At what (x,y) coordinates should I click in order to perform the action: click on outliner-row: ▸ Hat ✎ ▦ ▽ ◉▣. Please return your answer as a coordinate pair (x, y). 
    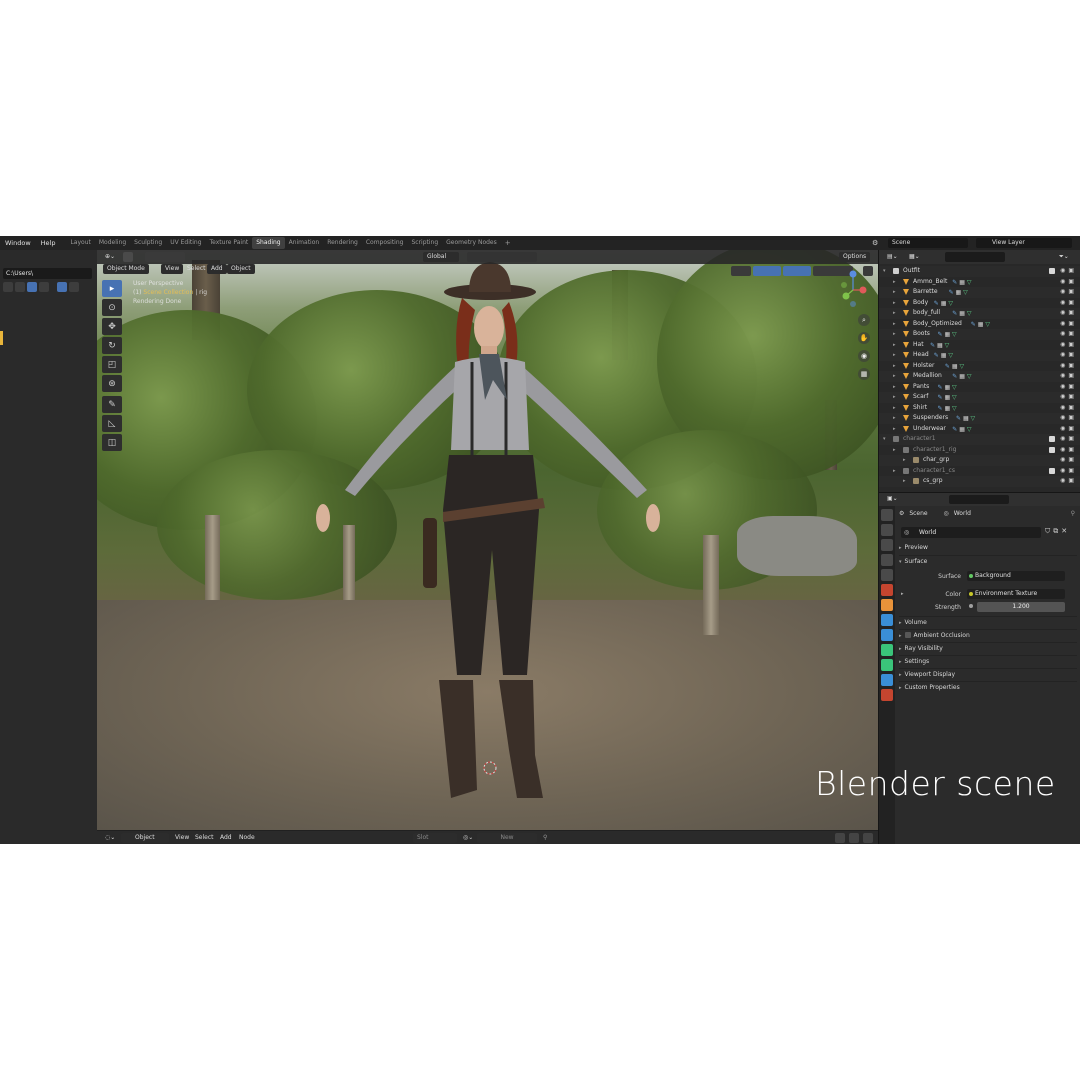
    Looking at the image, I should click on (979, 345).